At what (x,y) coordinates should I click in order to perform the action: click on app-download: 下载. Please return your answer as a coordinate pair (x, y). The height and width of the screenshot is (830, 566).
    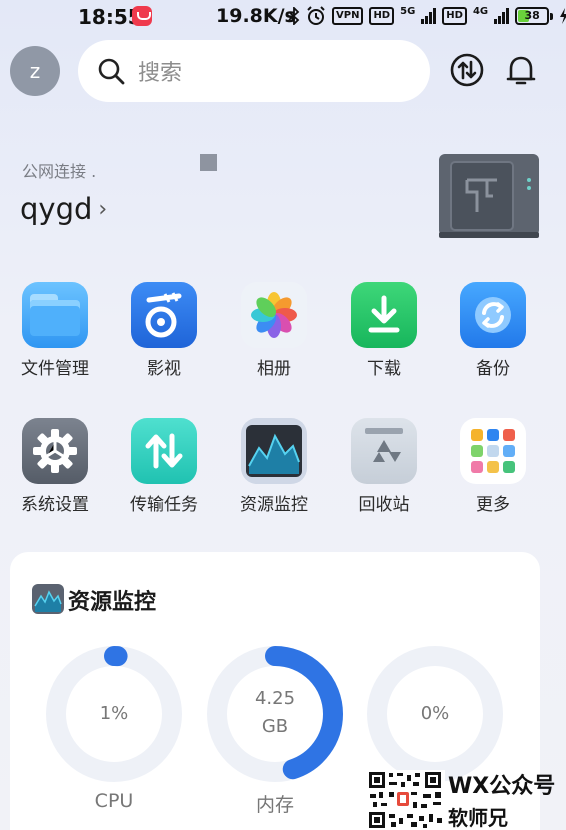
    Looking at the image, I should click on (384, 330).